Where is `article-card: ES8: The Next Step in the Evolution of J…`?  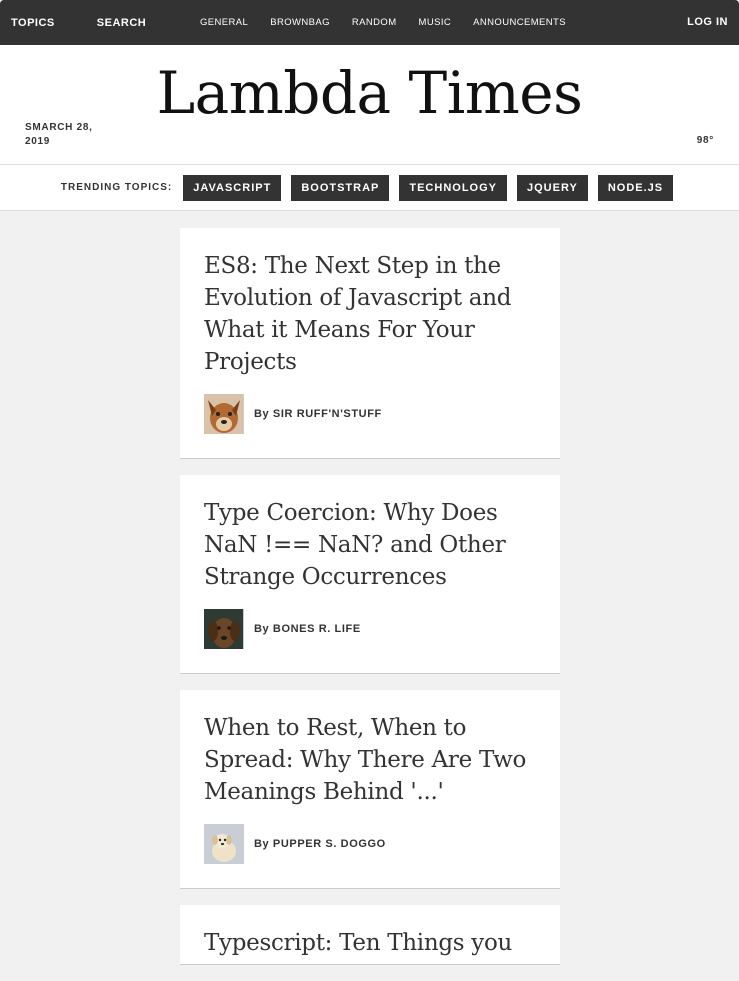
article-card: ES8: The Next Step in the Evolution of J… is located at coordinates (370, 343).